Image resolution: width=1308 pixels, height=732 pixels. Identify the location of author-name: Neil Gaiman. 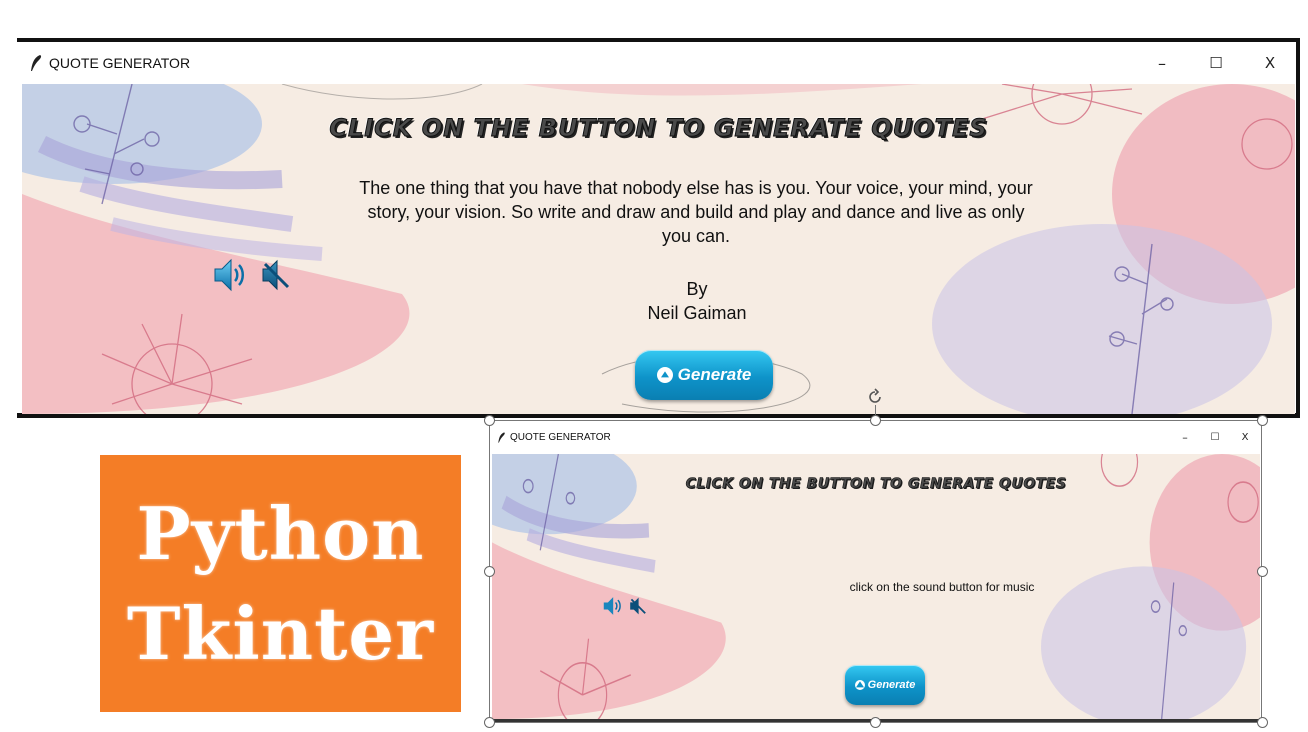
(697, 313).